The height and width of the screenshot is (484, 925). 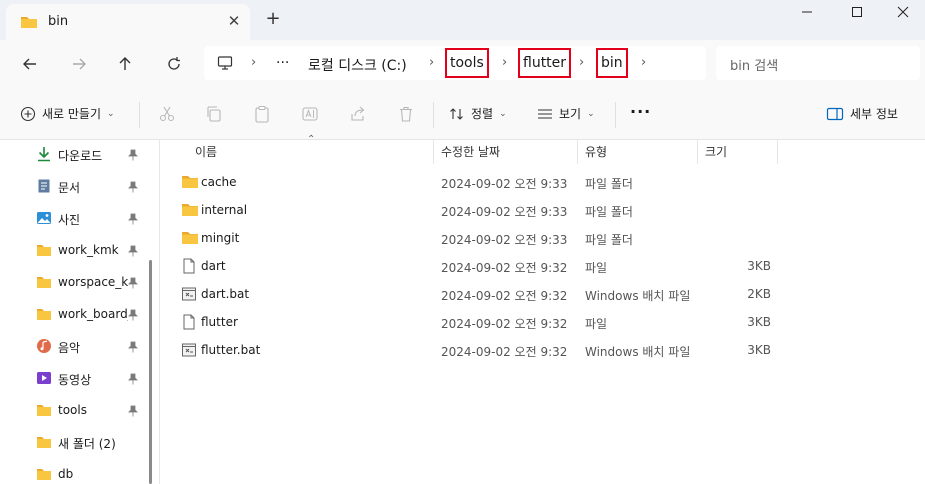 I want to click on close-window-button, so click(x=902, y=12).